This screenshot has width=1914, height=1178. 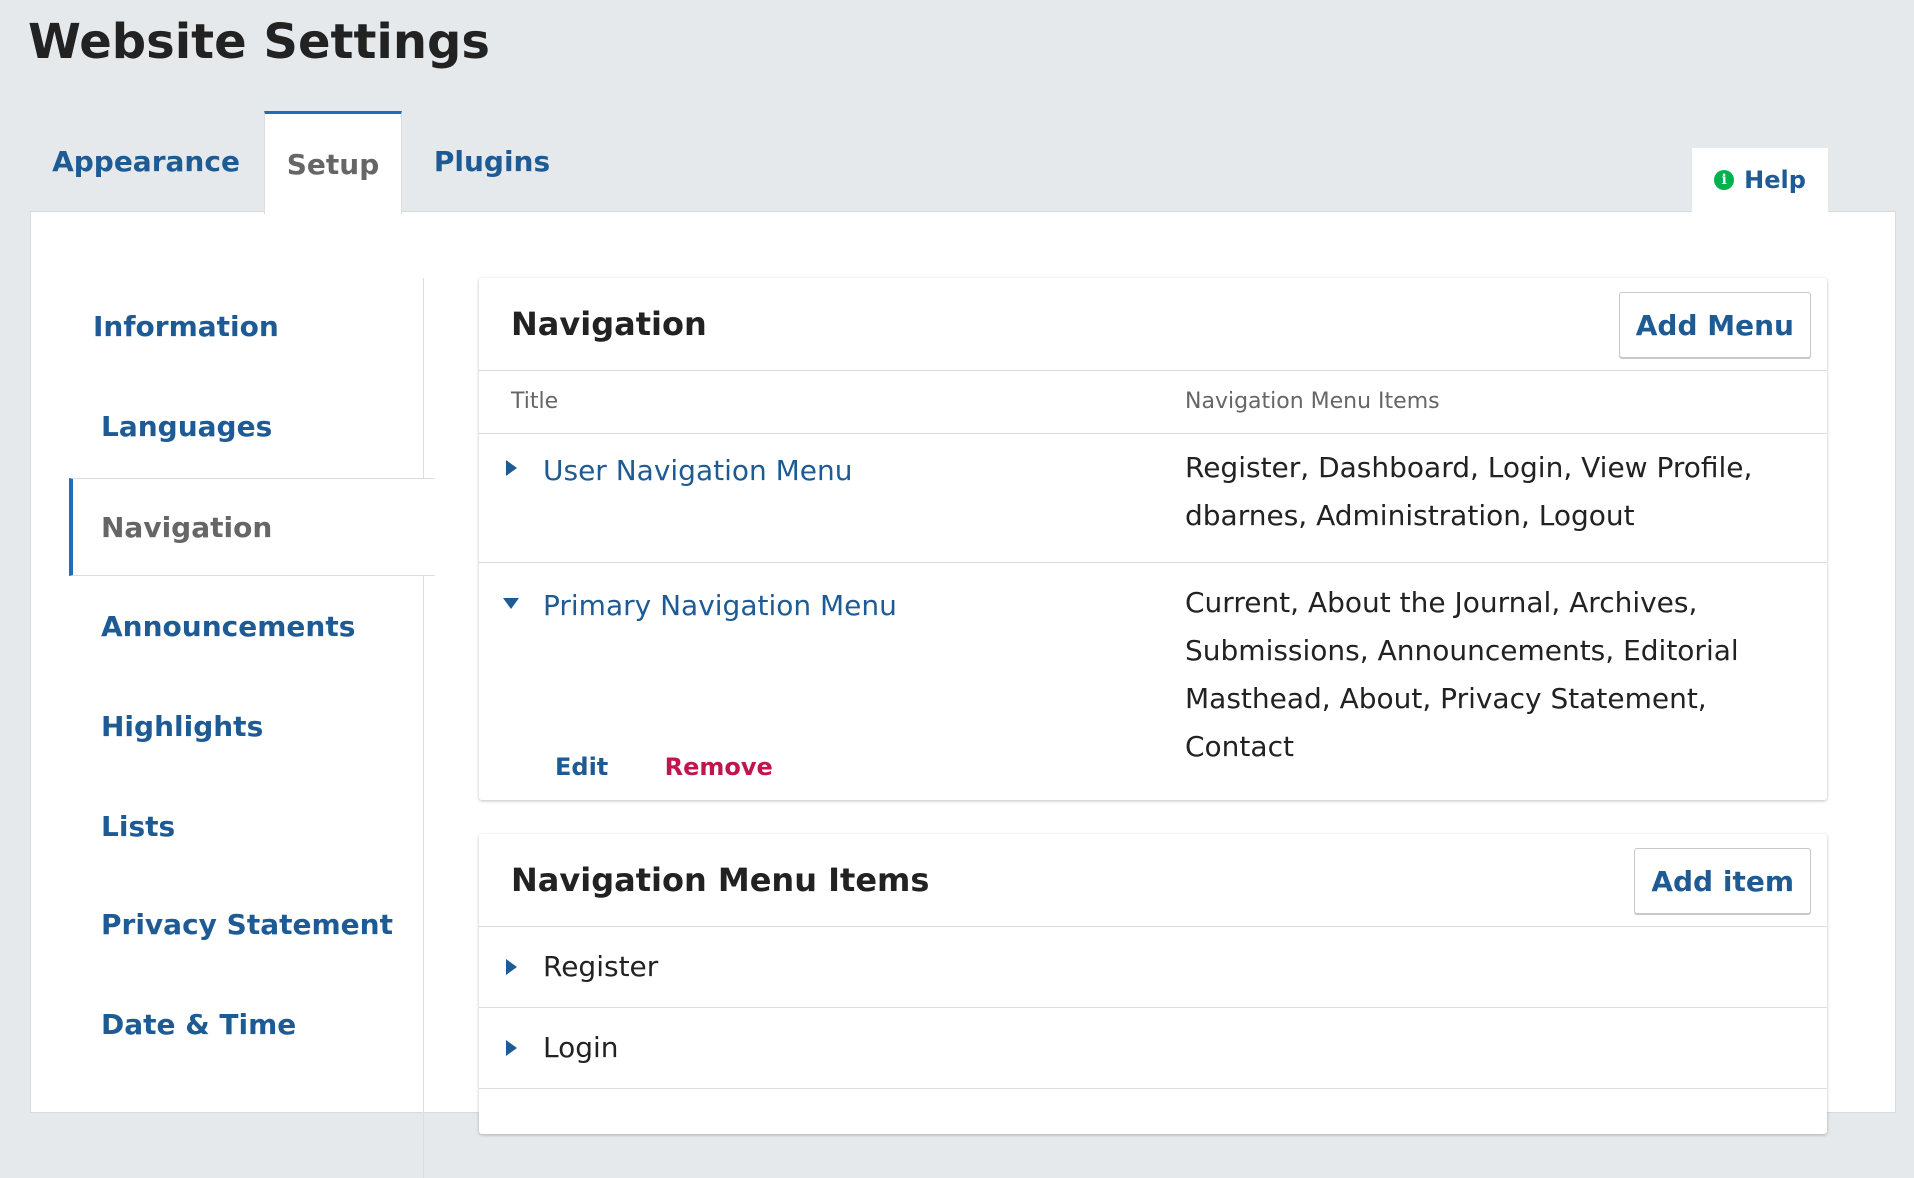 I want to click on edit-button: Edit, so click(x=581, y=767).